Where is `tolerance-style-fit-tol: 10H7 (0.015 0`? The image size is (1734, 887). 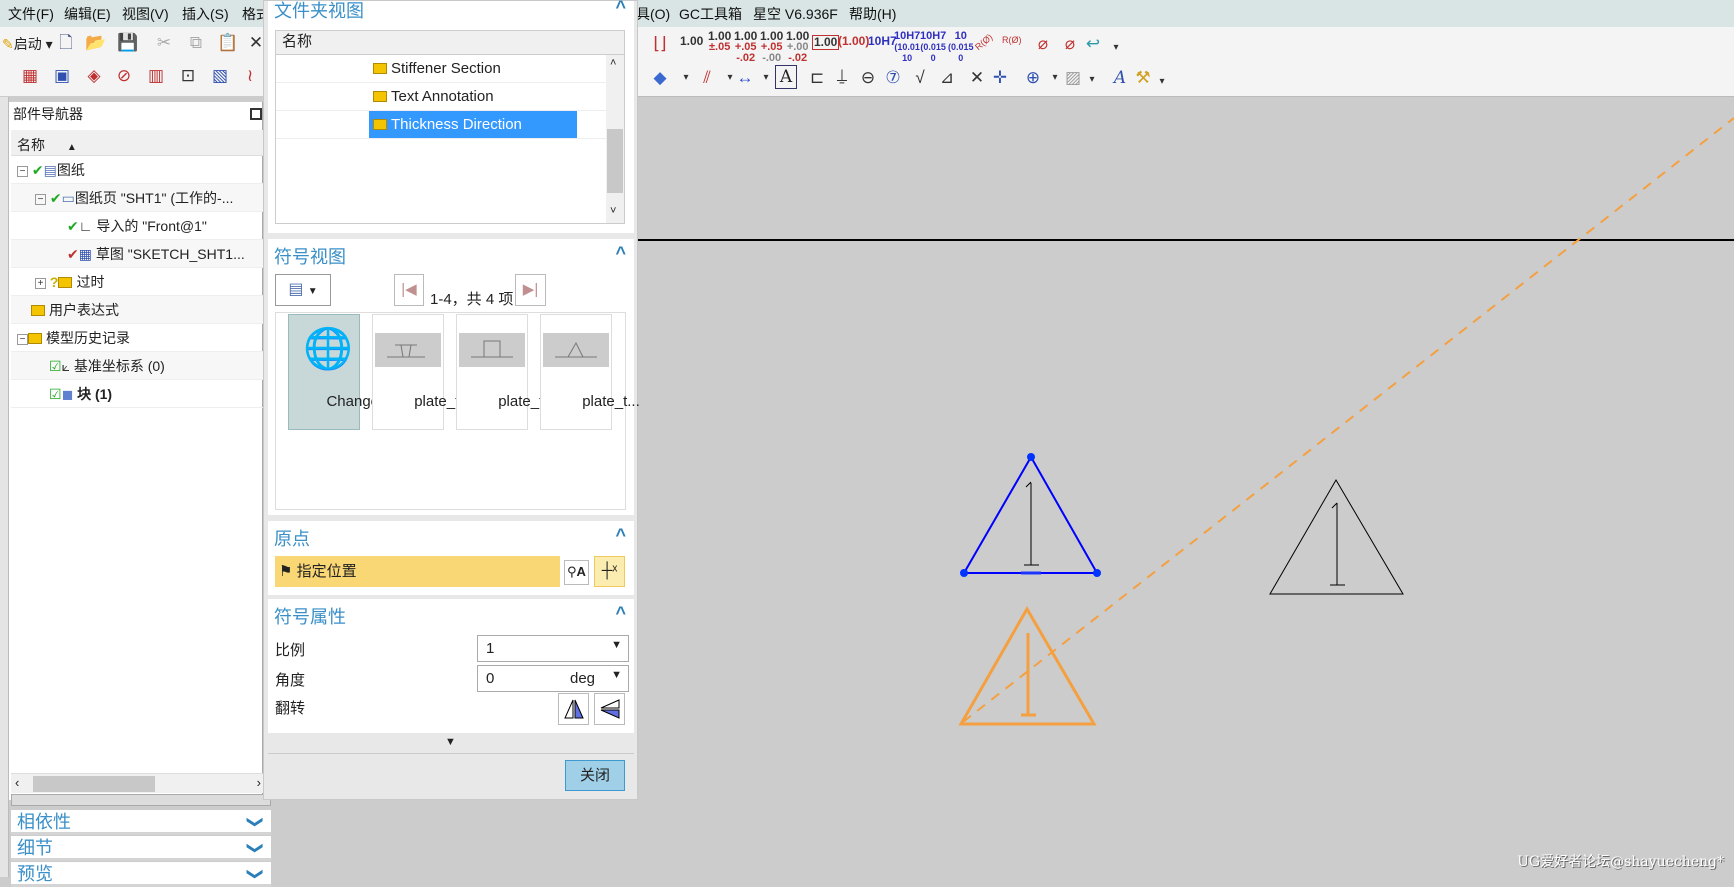
tolerance-style-fit-tol: 10H7 (0.015 0 is located at coordinates (933, 47).